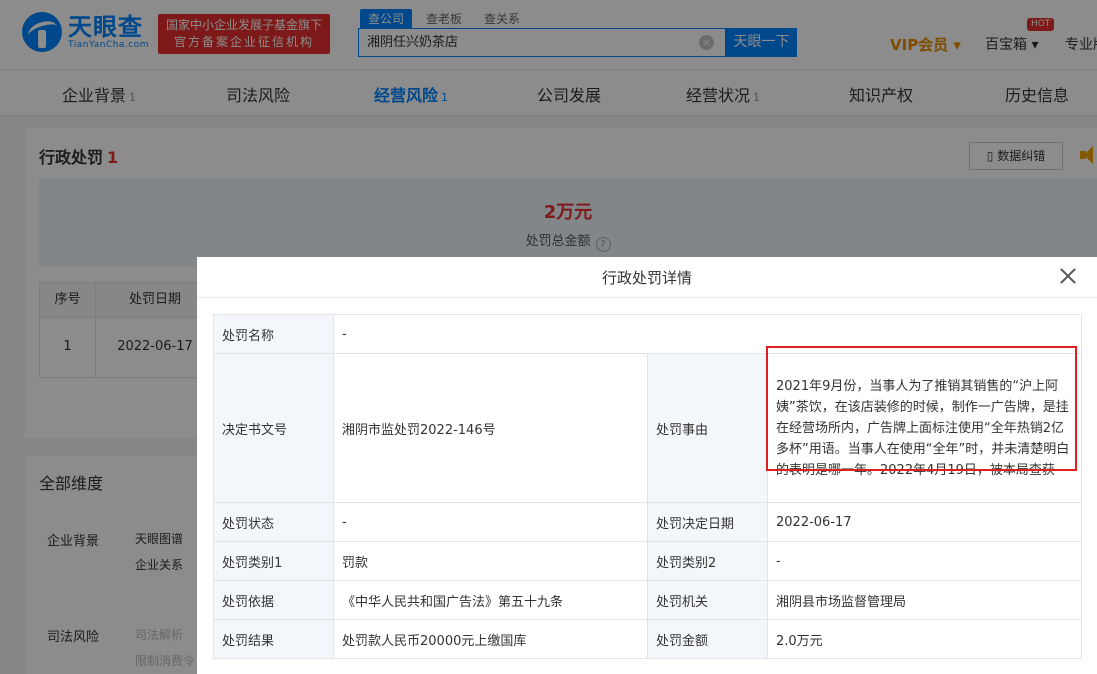 The width and height of the screenshot is (1097, 674). Describe the element at coordinates (707, 561) in the screenshot. I see `label-category2: 处罚类别2` at that location.